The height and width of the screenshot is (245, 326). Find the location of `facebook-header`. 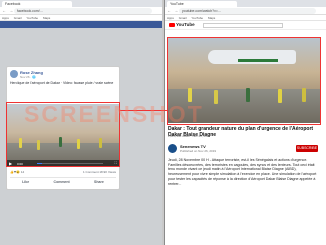

facebook-header is located at coordinates (81, 24).